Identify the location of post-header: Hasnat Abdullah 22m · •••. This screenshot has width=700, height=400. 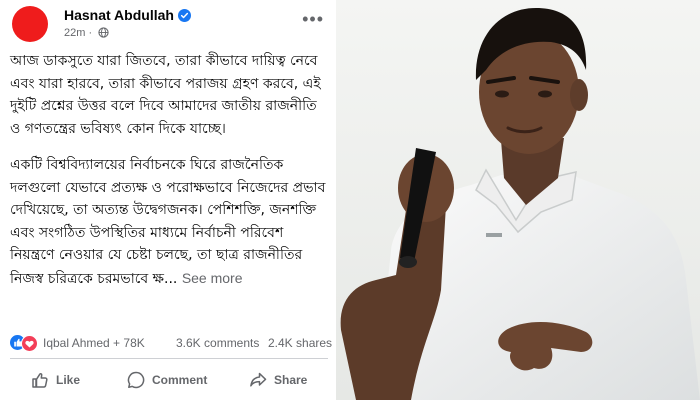
(169, 23).